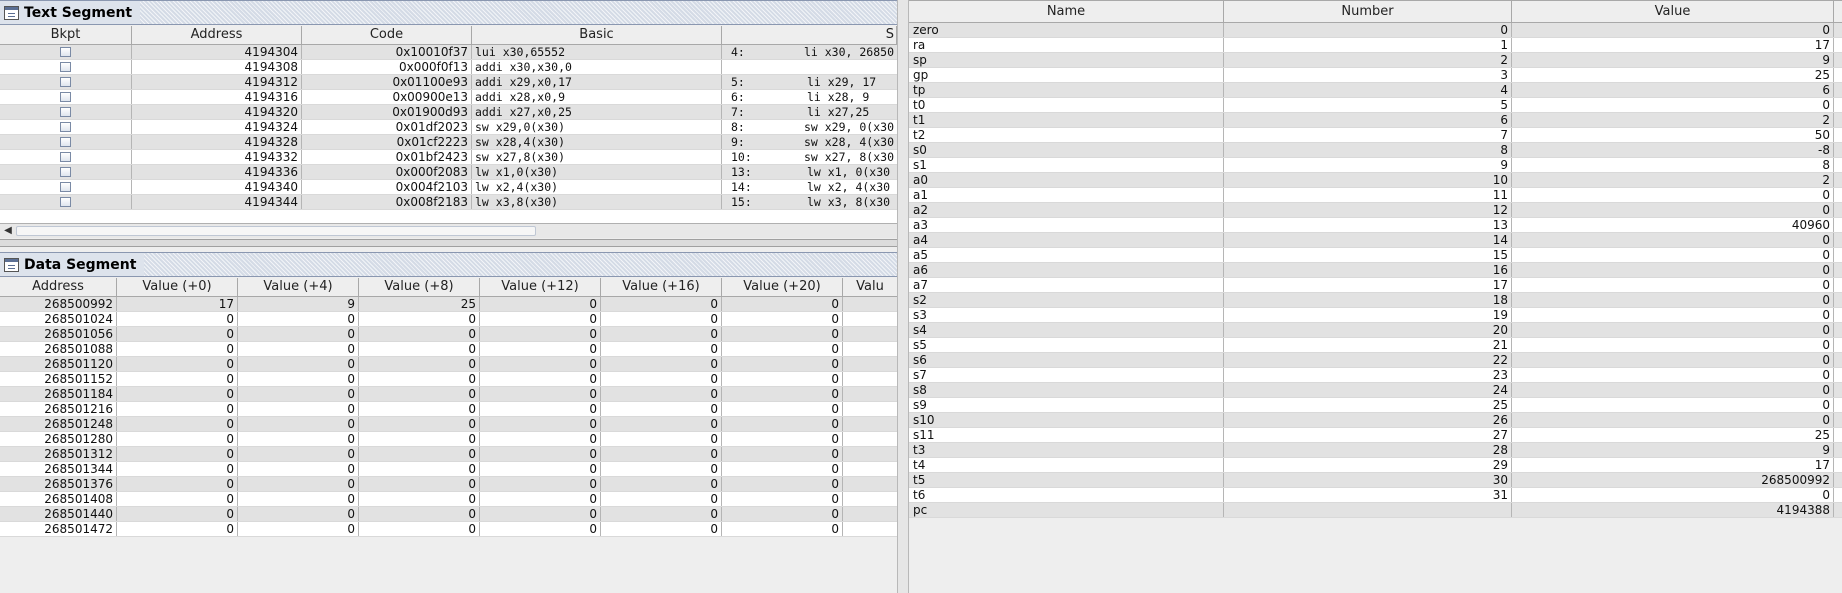 The width and height of the screenshot is (1842, 593). I want to click on text-segment-titlebar: Text Segment, so click(448, 12).